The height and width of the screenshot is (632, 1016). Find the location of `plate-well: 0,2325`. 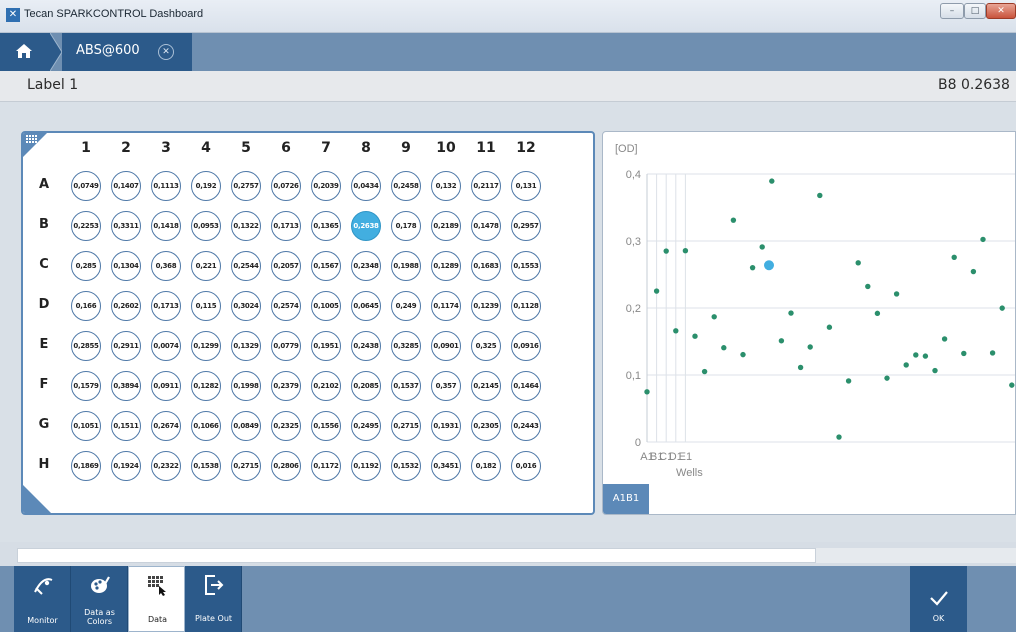

plate-well: 0,2325 is located at coordinates (286, 426).